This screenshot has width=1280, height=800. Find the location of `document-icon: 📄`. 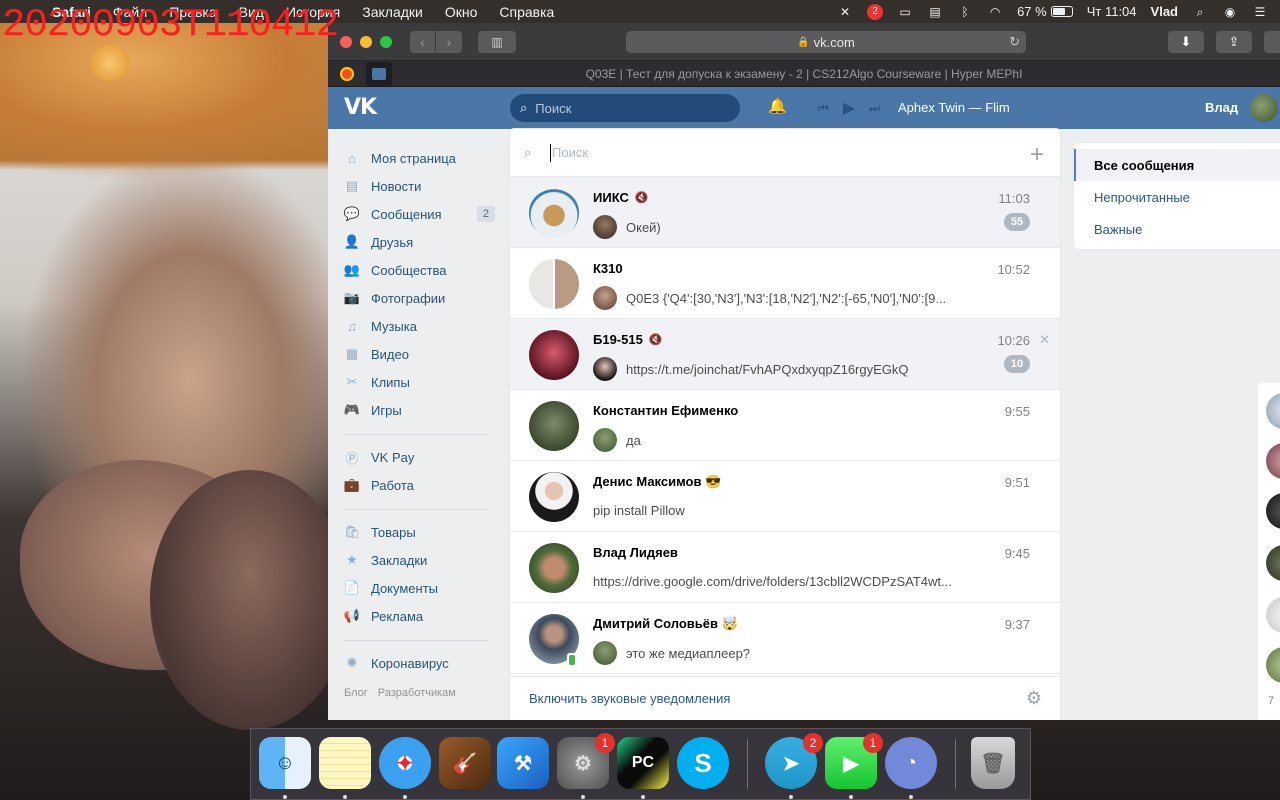

document-icon: 📄 is located at coordinates (352, 587).